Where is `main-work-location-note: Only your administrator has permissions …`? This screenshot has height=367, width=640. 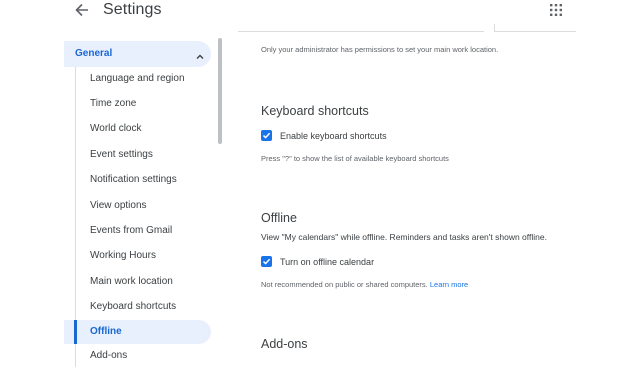 main-work-location-note: Only your administrator has permissions … is located at coordinates (380, 49).